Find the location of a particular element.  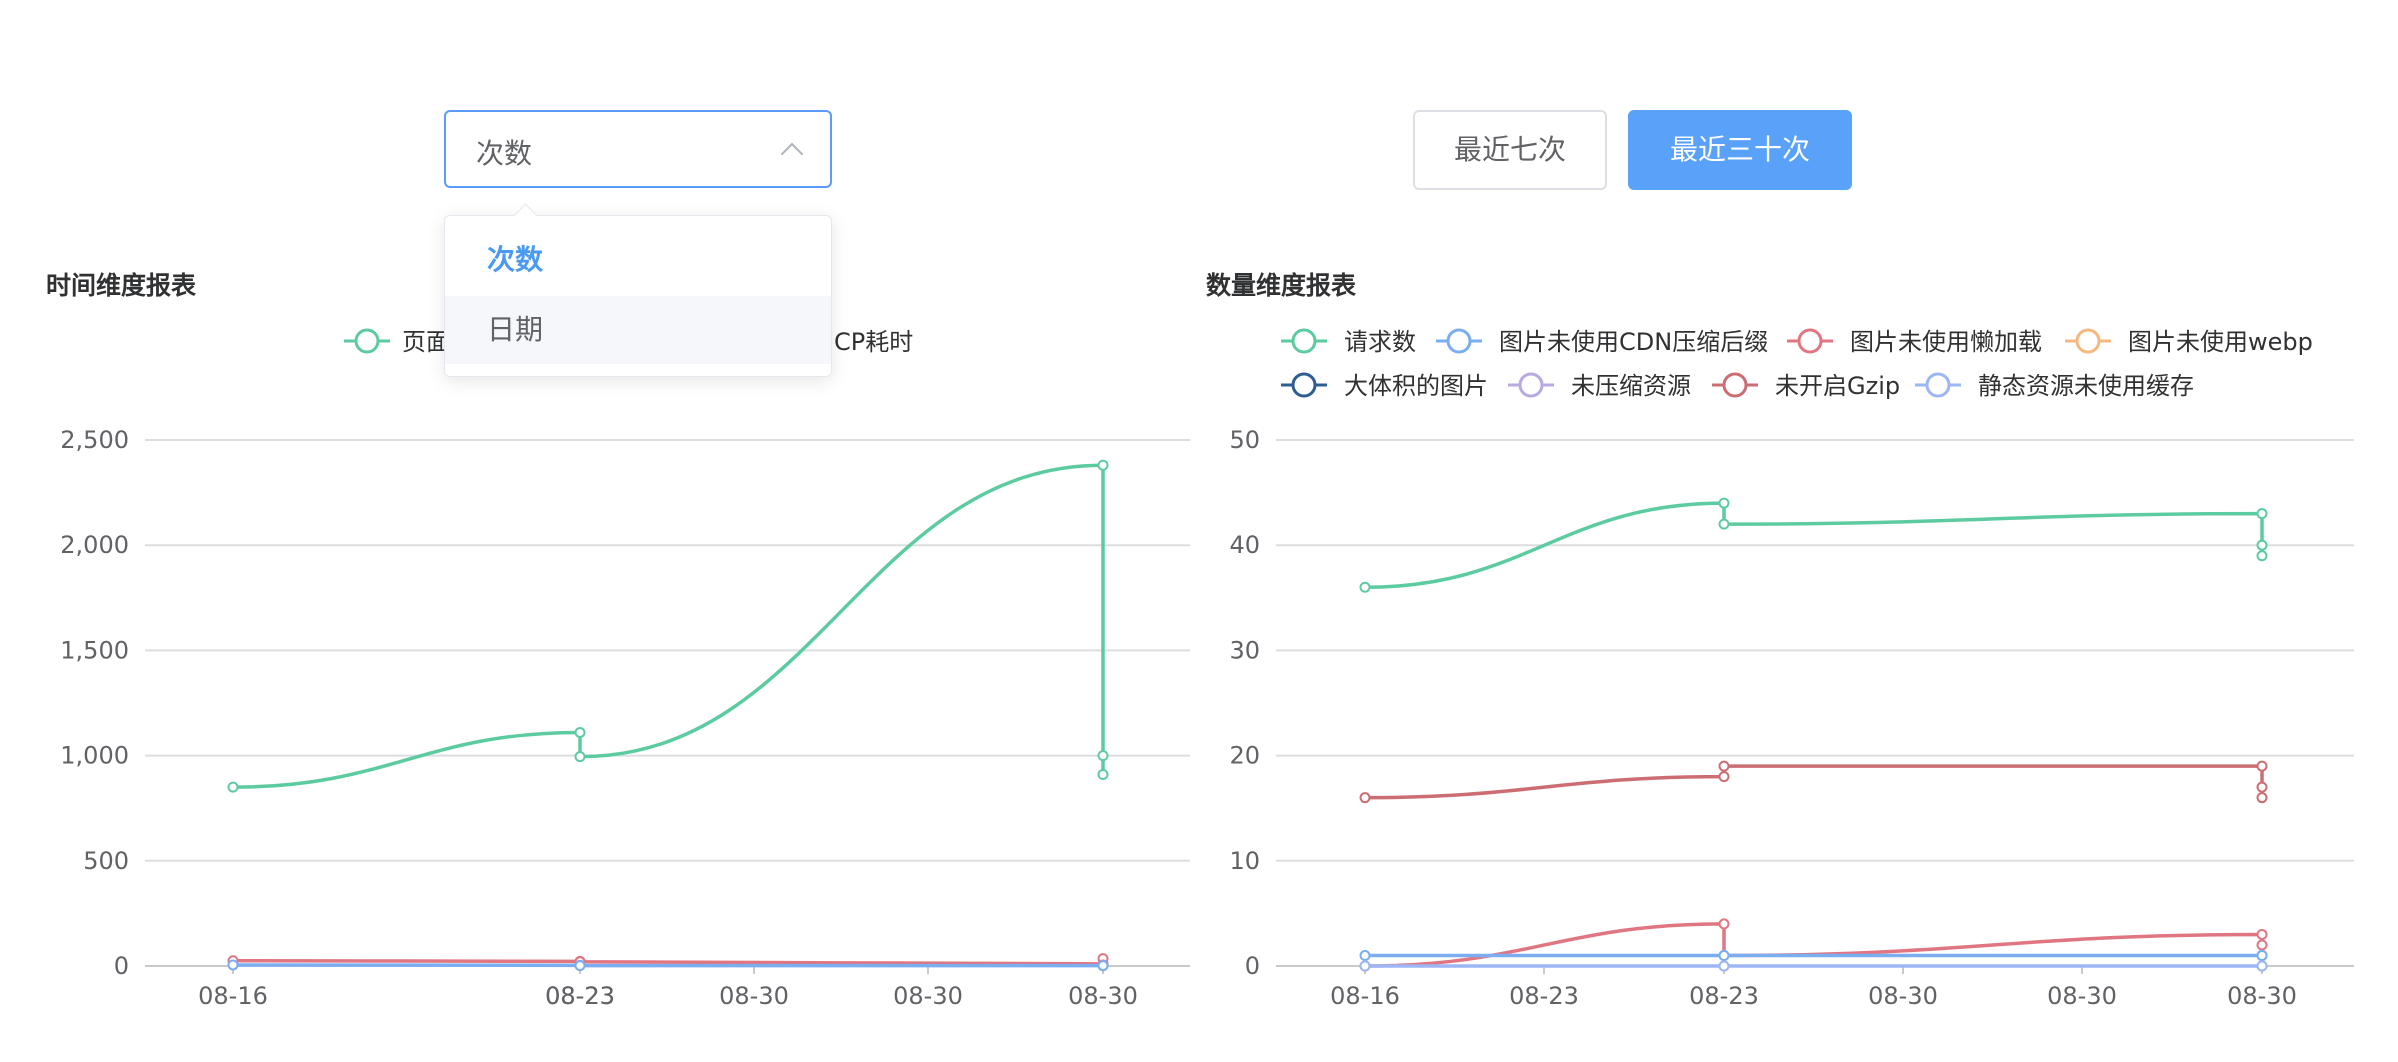

count-legend-label-6: 未开启Gzip is located at coordinates (1837, 386).